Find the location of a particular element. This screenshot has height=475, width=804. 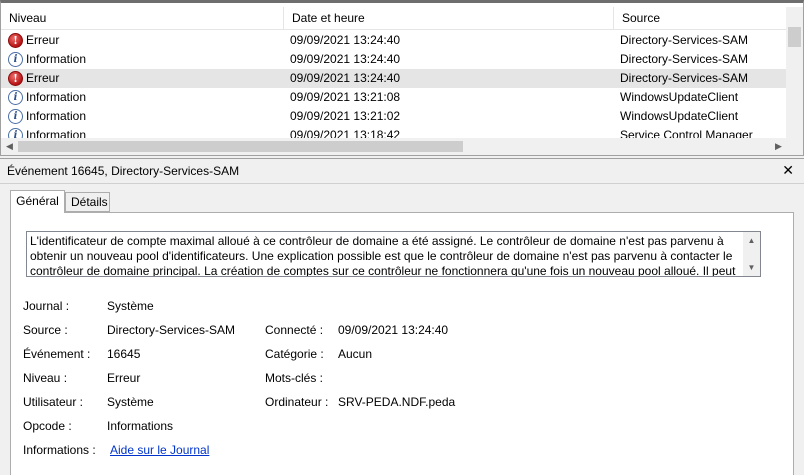

computer-value: SRV-PEDA.NDF.peda is located at coordinates (397, 402).